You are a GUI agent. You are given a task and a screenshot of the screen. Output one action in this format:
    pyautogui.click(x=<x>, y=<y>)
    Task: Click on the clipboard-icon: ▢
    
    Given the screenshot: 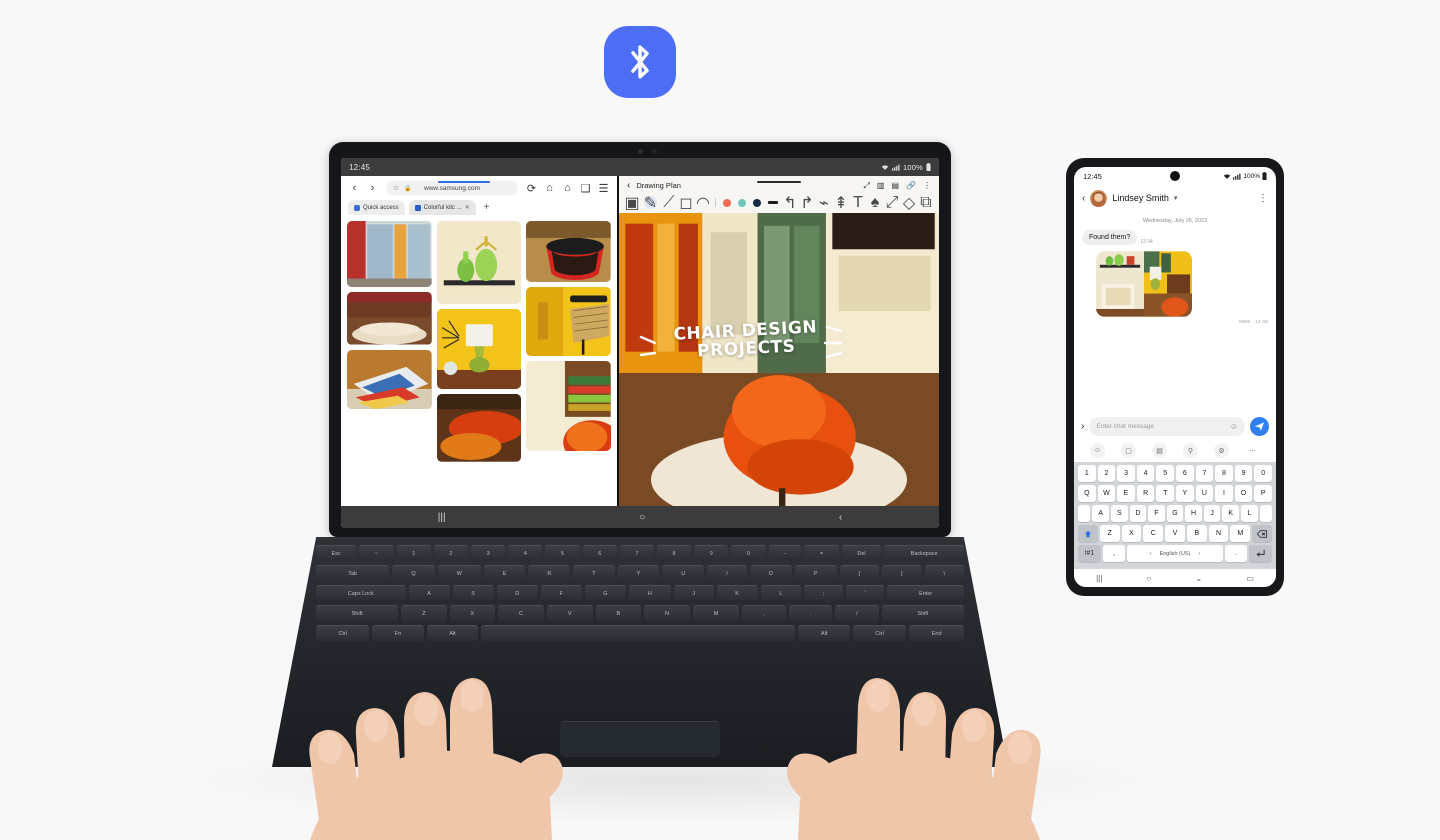 What is the action you would take?
    pyautogui.click(x=1128, y=450)
    